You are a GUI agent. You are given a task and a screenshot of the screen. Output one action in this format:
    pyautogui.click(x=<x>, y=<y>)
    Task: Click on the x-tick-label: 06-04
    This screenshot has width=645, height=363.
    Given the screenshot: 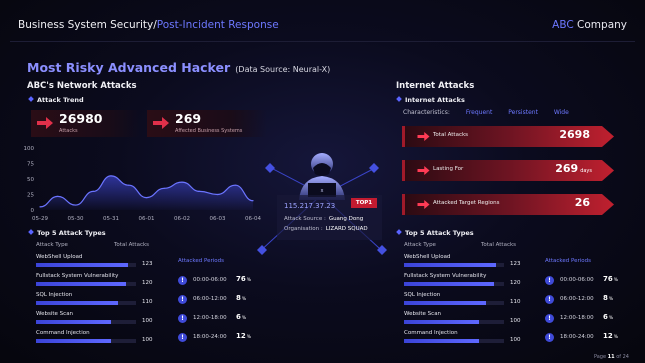 What is the action you would take?
    pyautogui.click(x=253, y=219)
    